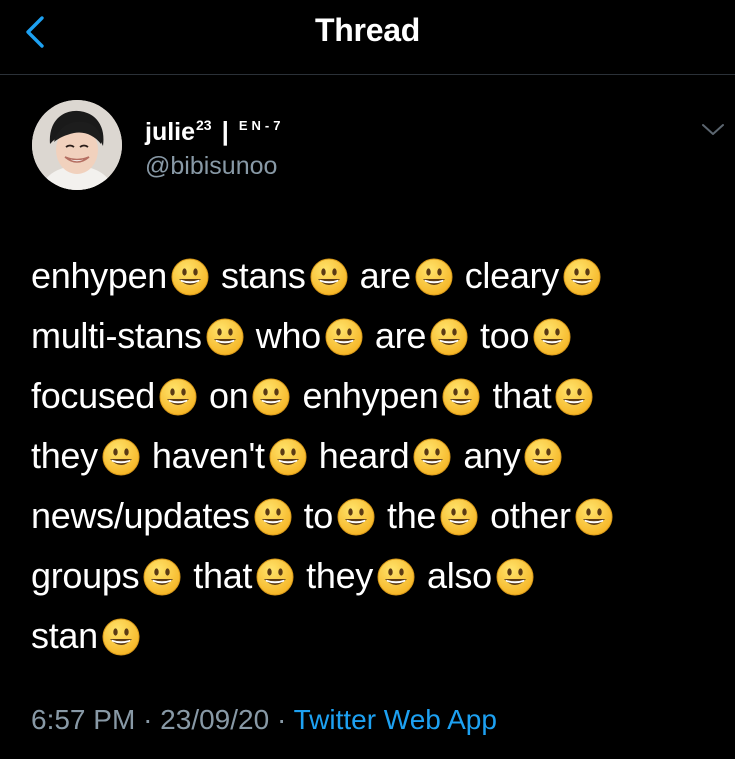 The height and width of the screenshot is (759, 735). I want to click on tweet-word: cleary, so click(512, 275).